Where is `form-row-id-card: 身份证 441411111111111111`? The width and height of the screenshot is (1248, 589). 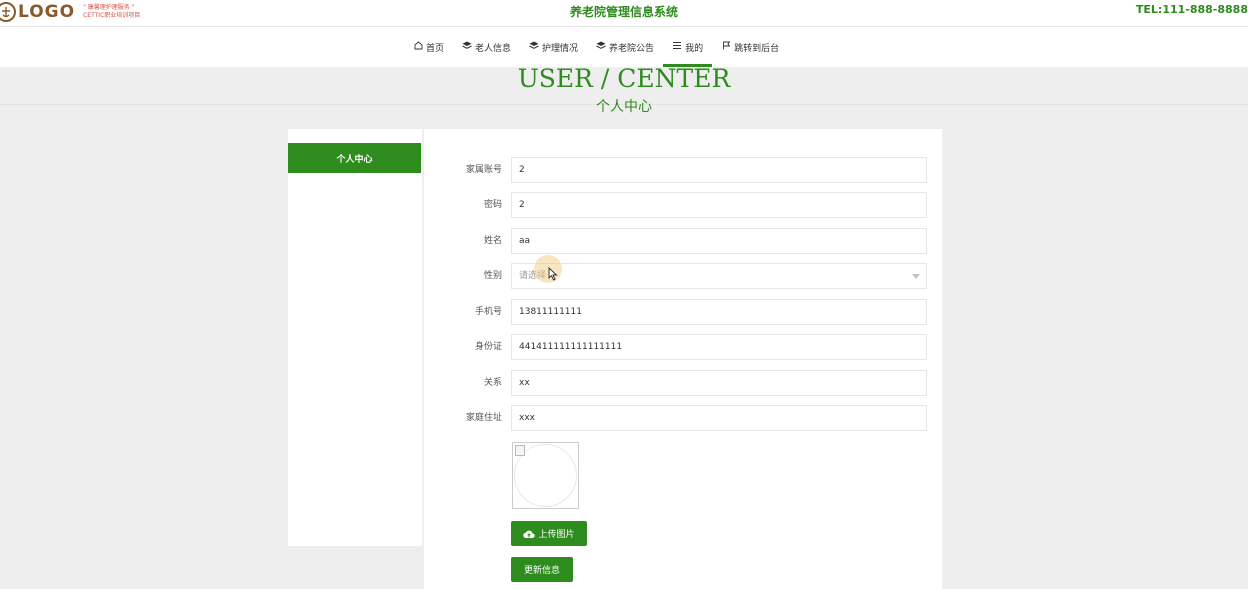
form-row-id-card: 身份证 441411111111111111 is located at coordinates (683, 347).